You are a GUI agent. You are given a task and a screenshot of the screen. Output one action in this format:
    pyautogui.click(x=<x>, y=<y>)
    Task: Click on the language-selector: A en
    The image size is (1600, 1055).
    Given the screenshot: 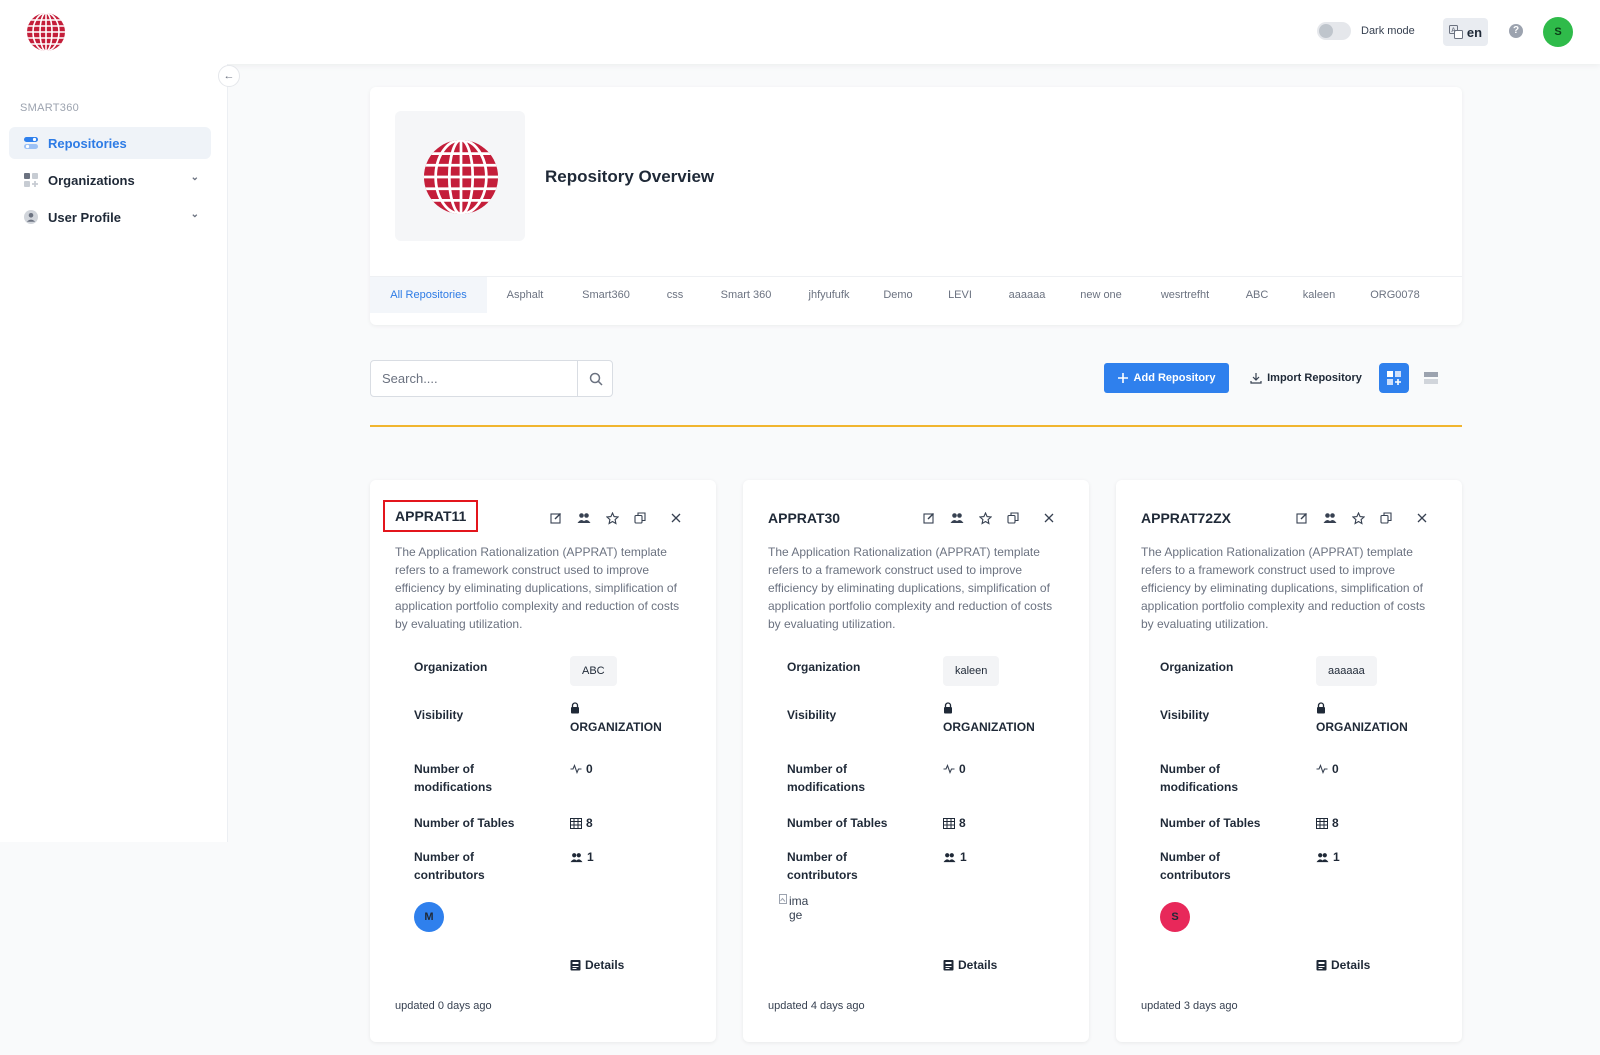 What is the action you would take?
    pyautogui.click(x=1465, y=32)
    